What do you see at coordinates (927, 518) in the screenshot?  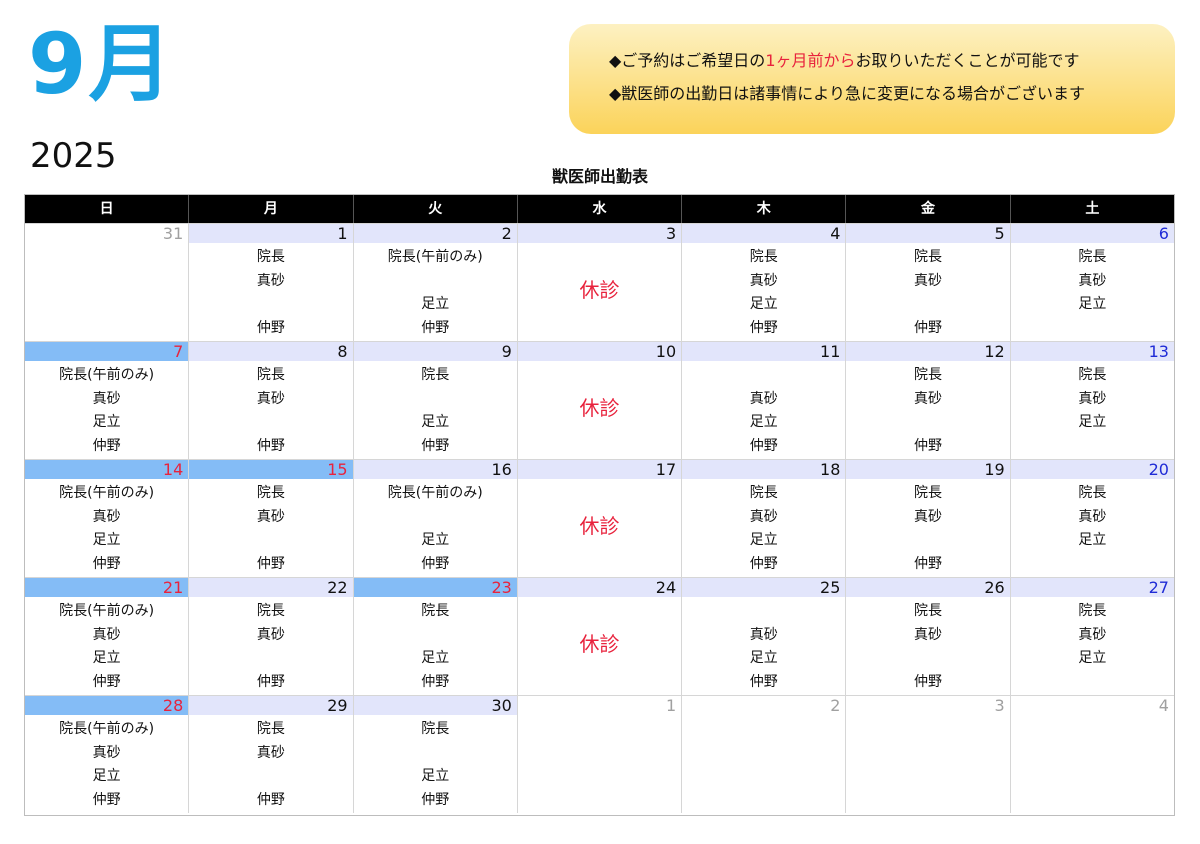 I see `calendar-day-cell: 19 院長 真砂 仲野` at bounding box center [927, 518].